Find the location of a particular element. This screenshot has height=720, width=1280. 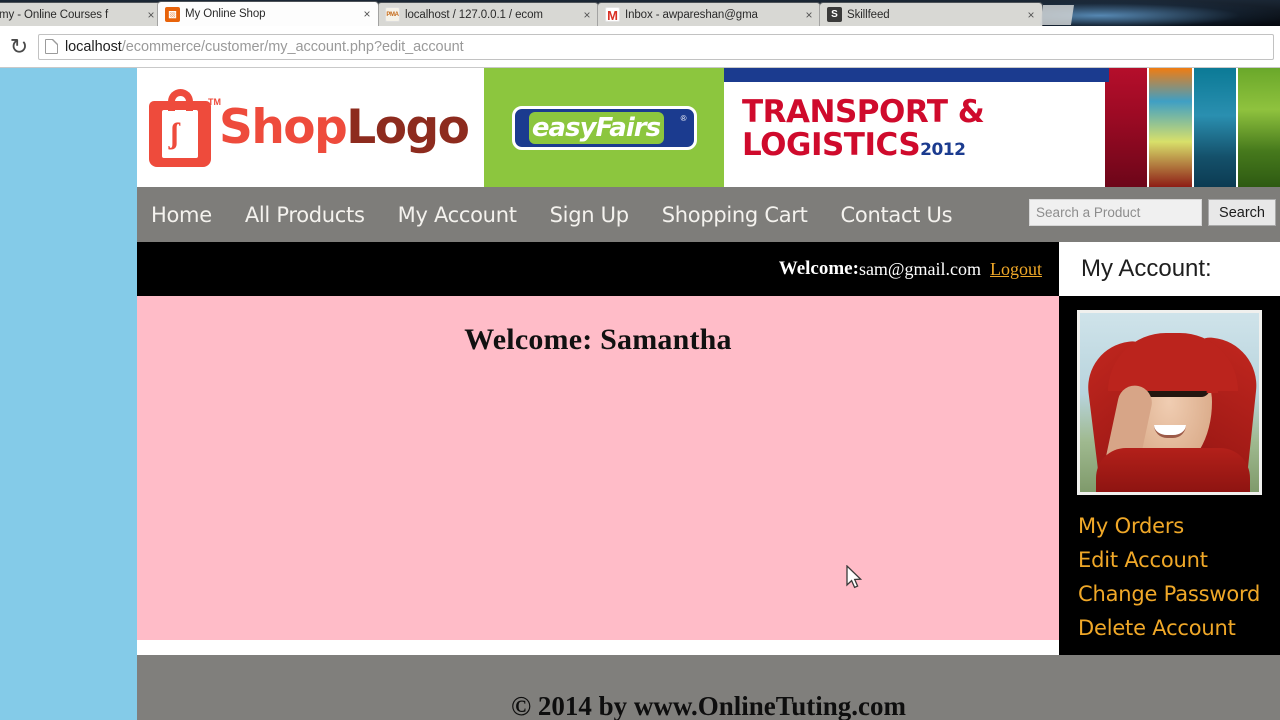

new-tab-button is located at coordinates (1057, 15).